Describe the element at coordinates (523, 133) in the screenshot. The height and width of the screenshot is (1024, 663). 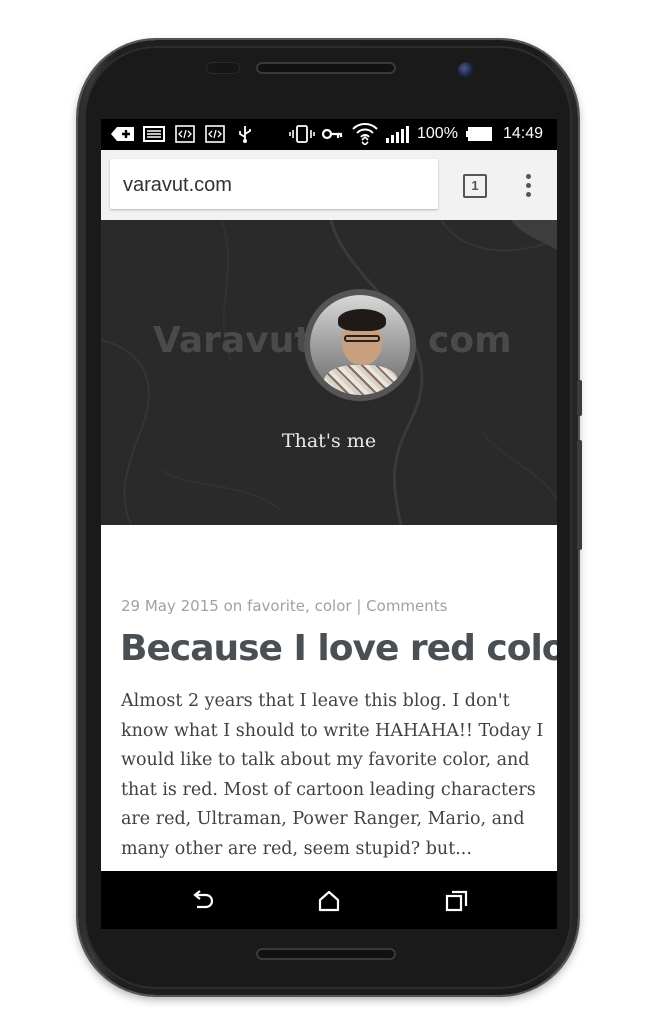
I see `clock: 14:49` at that location.